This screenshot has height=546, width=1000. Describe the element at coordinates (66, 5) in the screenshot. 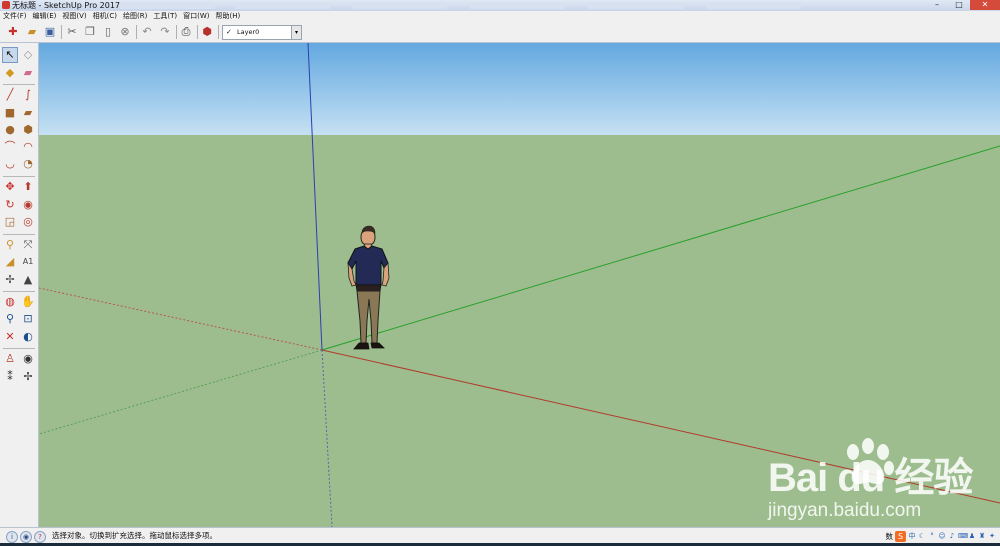

I see `window-title: 无标题 - SketchUp Pro 2017` at that location.